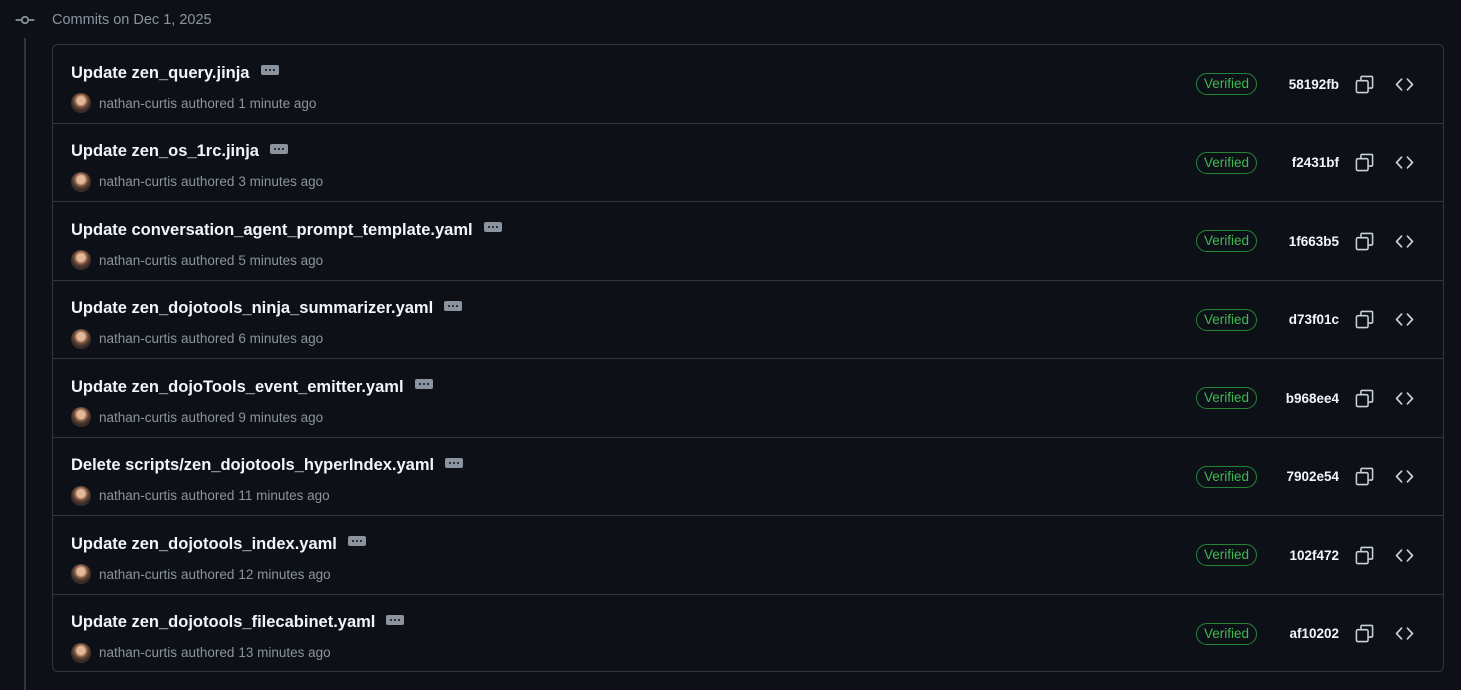 The height and width of the screenshot is (690, 1461). I want to click on git-commit-icon, so click(25, 20).